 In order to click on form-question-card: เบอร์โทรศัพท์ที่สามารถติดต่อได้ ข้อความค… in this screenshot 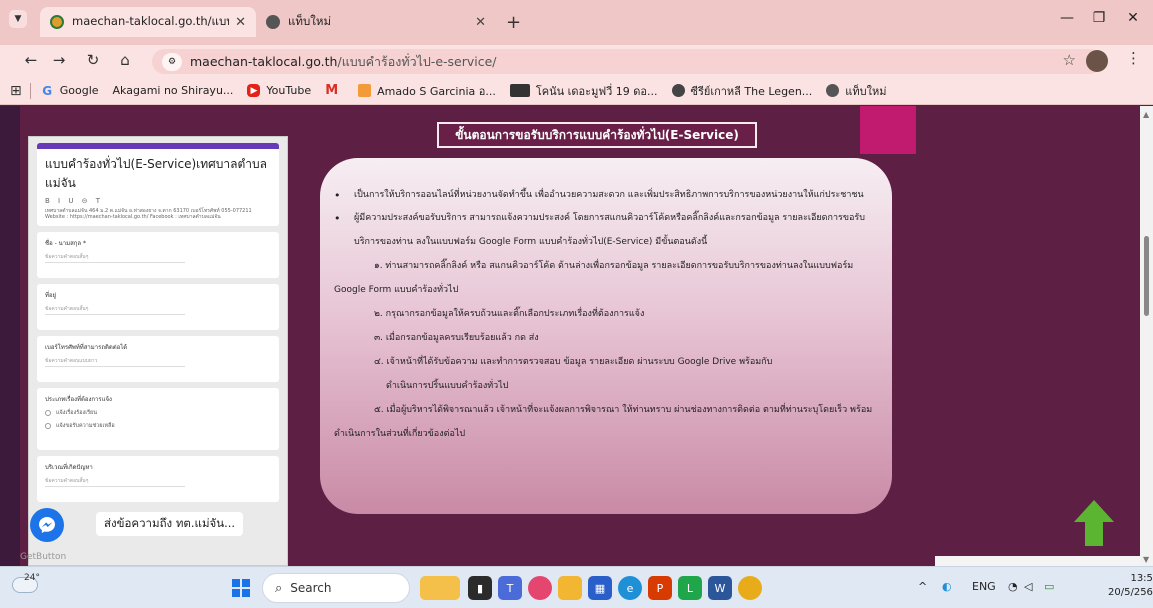, I will do `click(158, 359)`.